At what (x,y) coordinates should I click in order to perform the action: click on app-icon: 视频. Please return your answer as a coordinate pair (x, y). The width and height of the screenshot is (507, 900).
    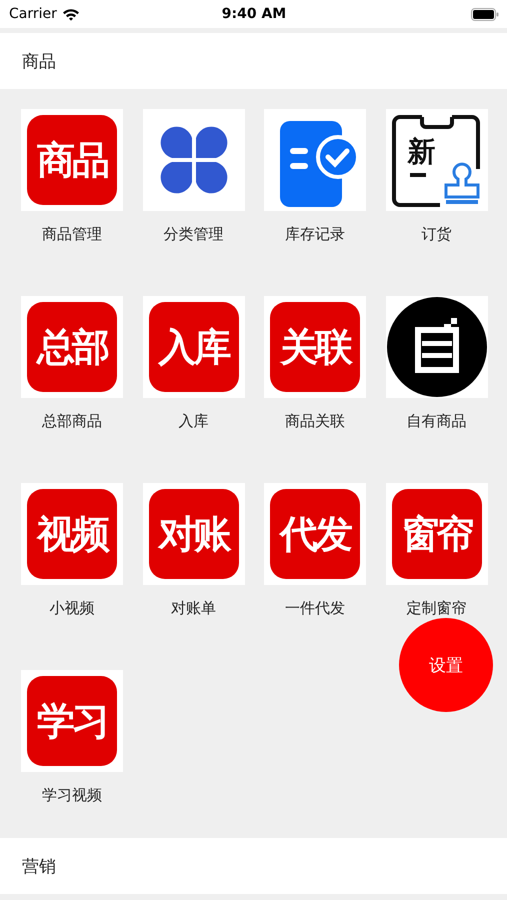
    Looking at the image, I should click on (72, 534).